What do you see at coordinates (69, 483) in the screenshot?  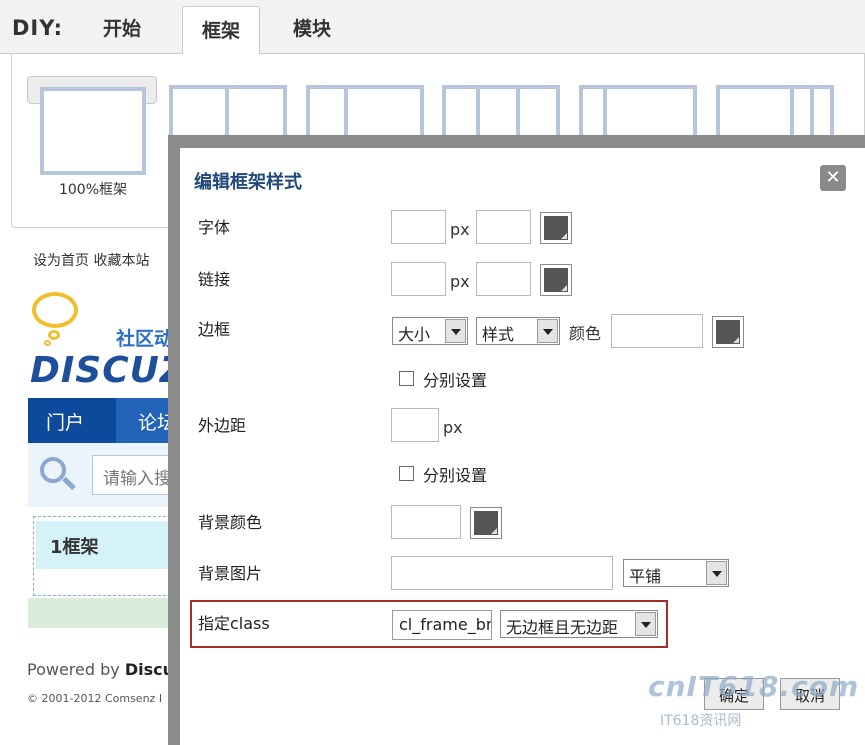 I see `search-icon-handle` at bounding box center [69, 483].